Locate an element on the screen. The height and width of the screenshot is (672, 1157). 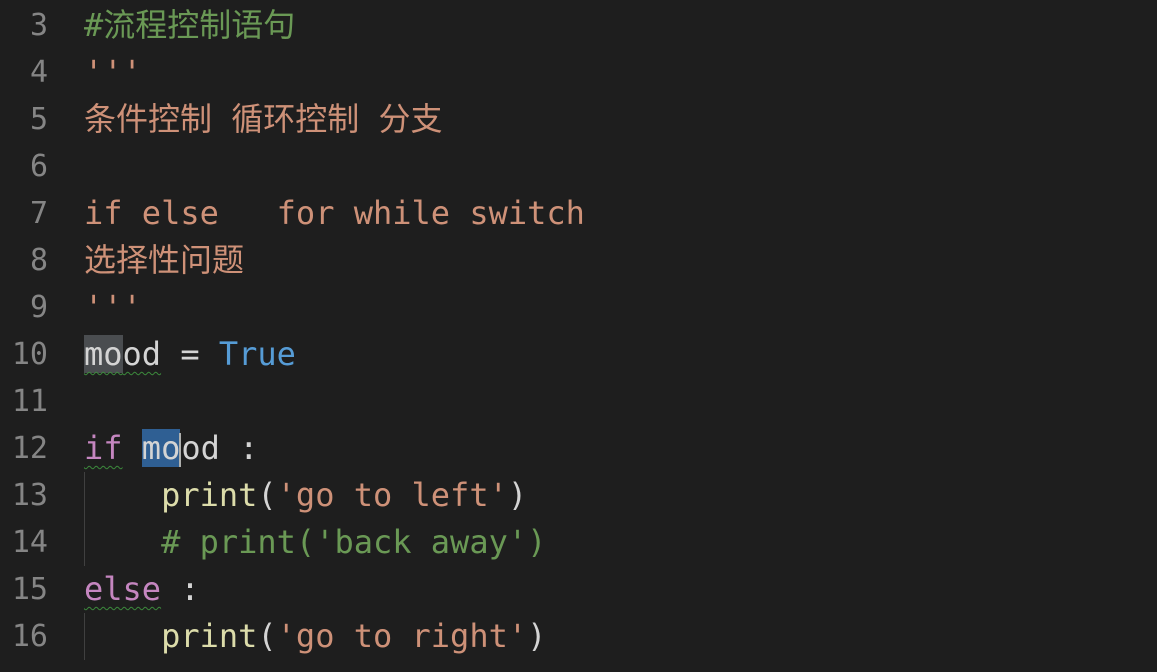
token-comment: # print('back away') is located at coordinates (354, 542).